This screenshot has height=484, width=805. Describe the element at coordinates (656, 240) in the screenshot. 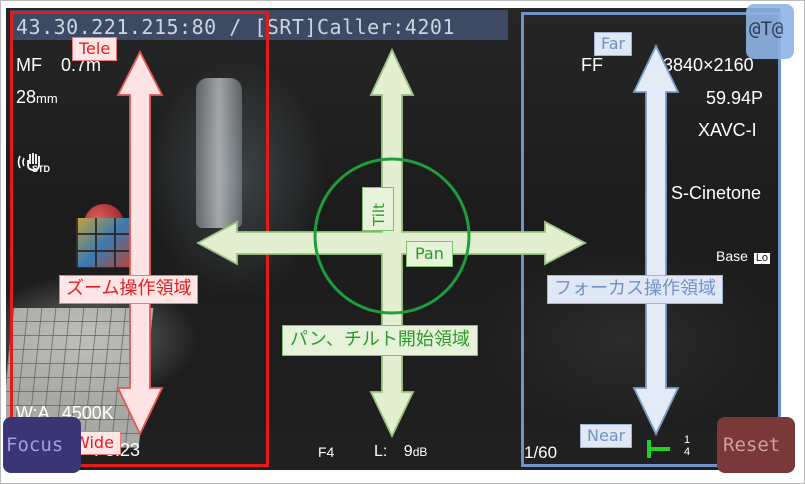

I see `focus-arrow` at that location.